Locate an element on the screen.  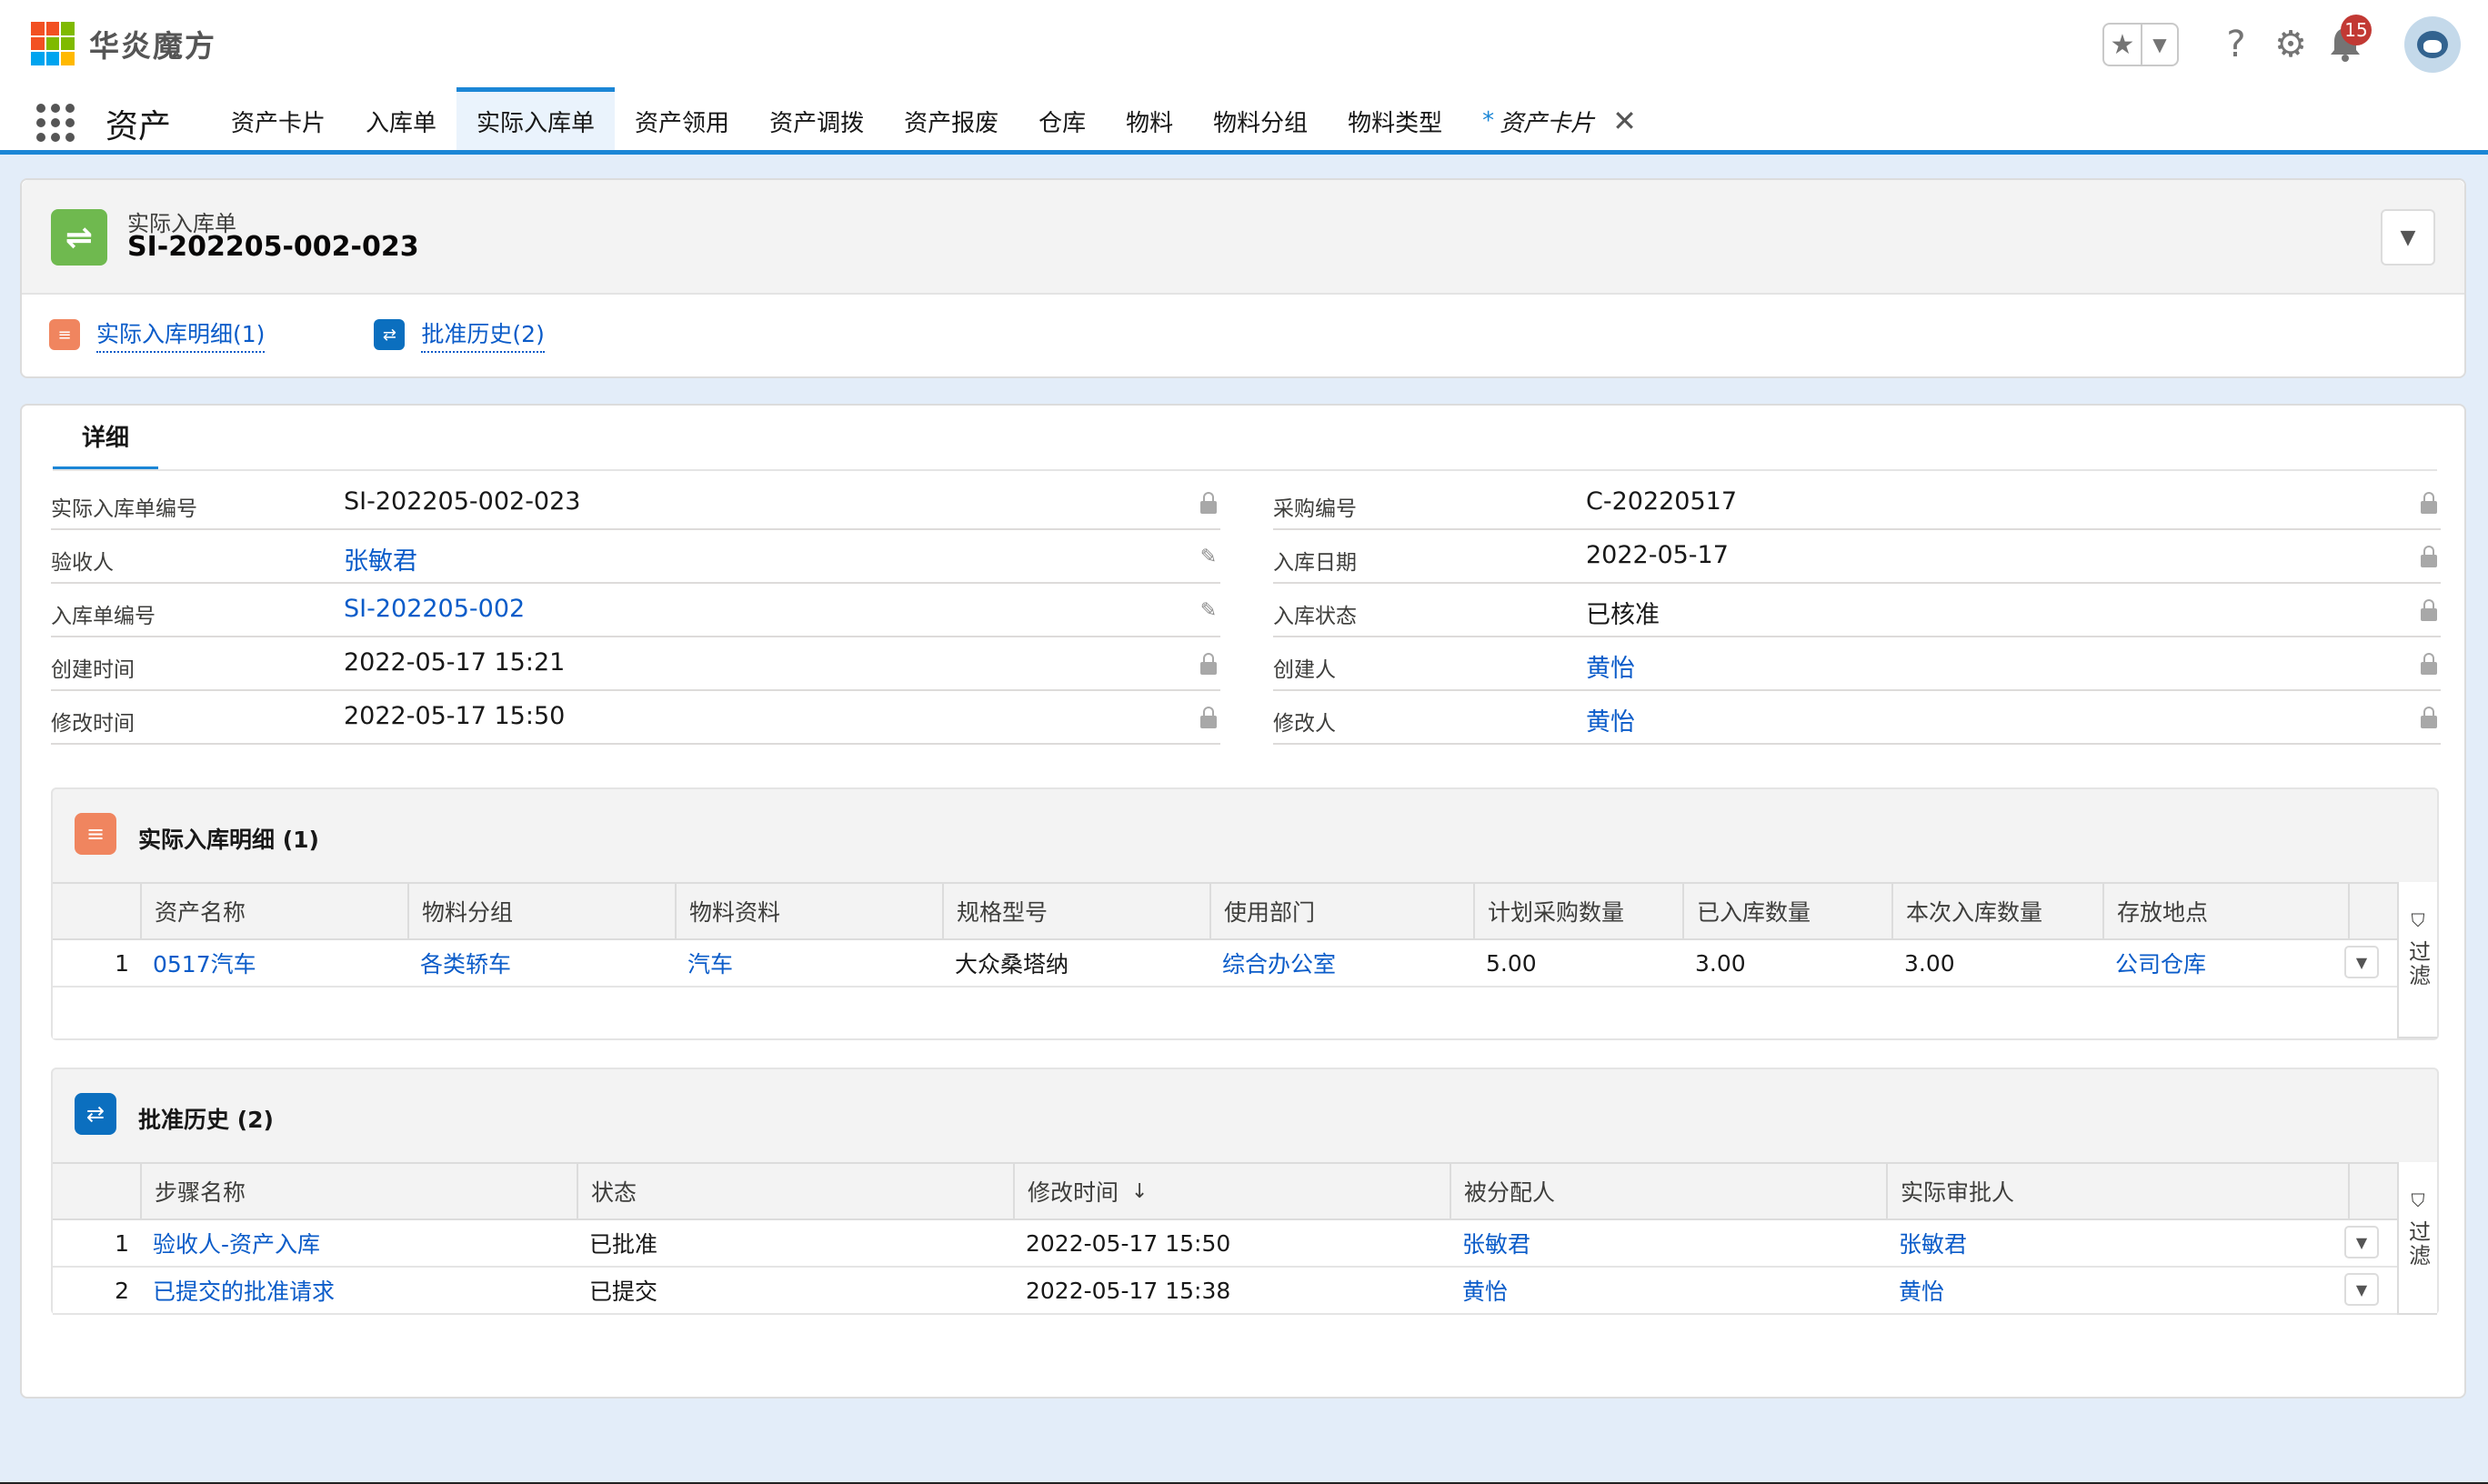
tab-material: 物料 is located at coordinates (1149, 119).